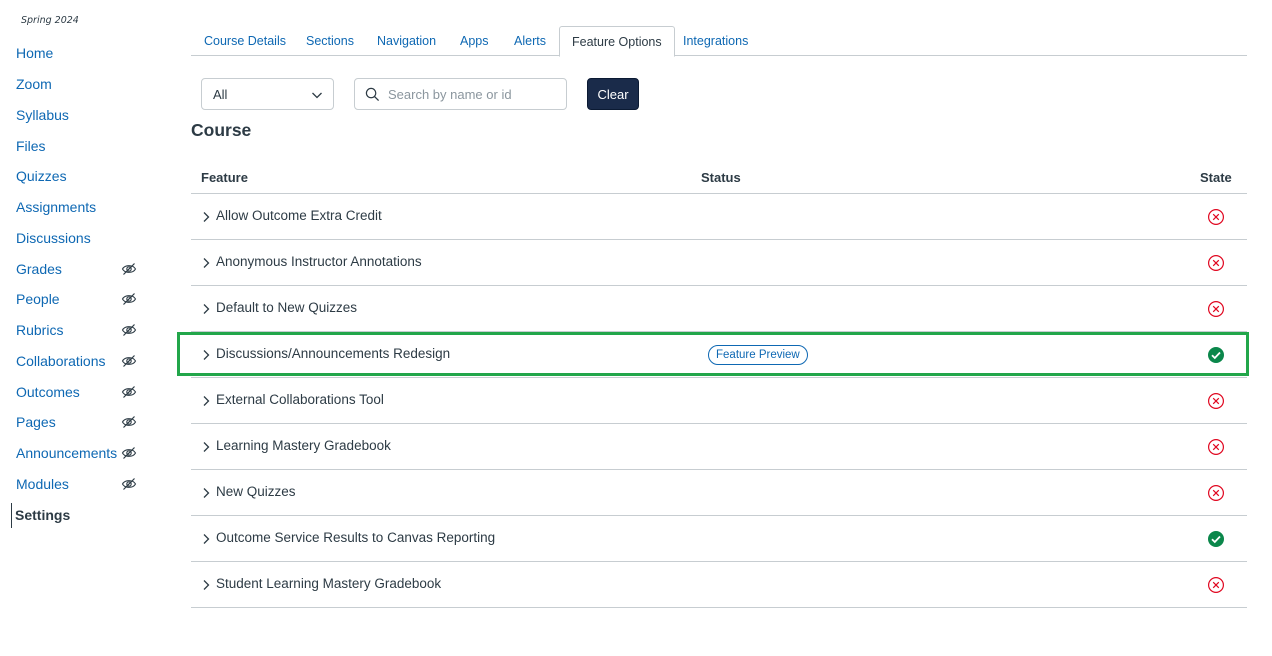  Describe the element at coordinates (42, 114) in the screenshot. I see `nav-item-label: Syllabus` at that location.